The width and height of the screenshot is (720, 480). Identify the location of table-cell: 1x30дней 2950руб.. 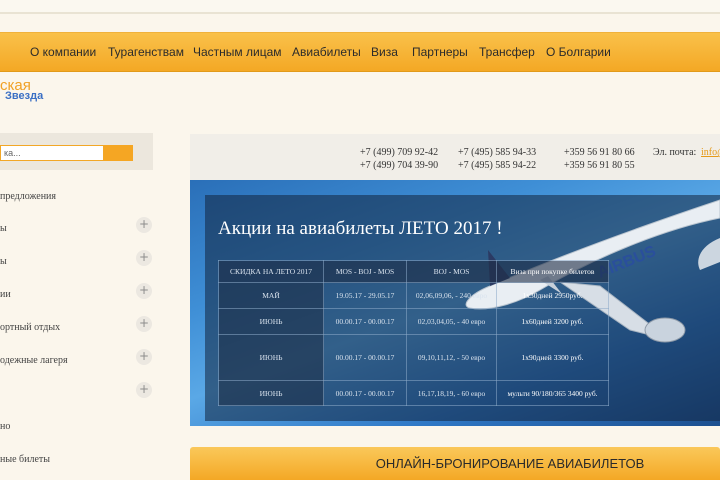
(552, 295).